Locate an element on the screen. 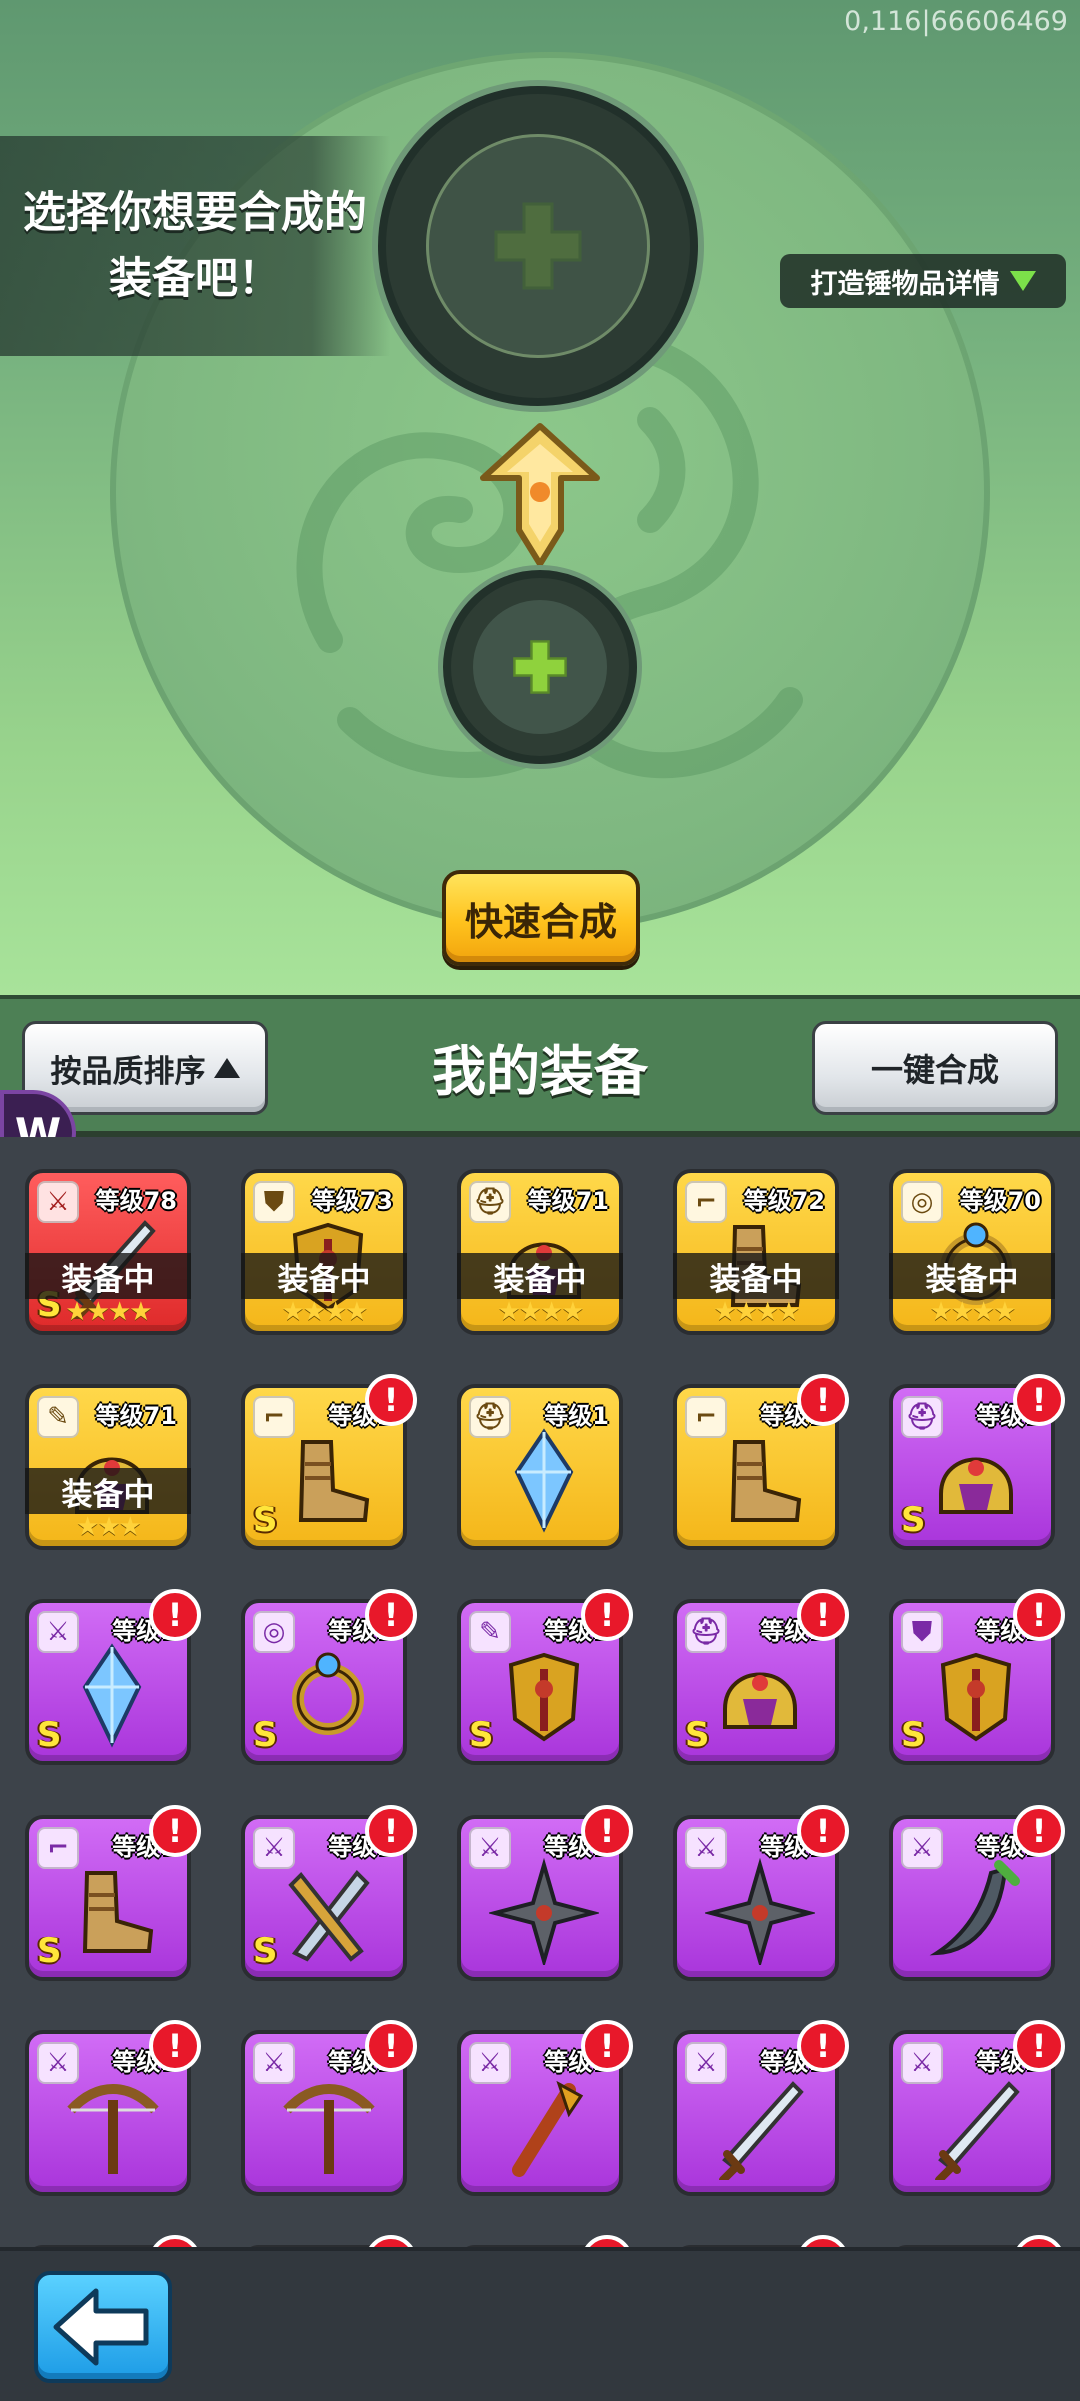 This screenshot has height=2401, width=1080. equipment-card: ◎ 等级1 S! is located at coordinates (329, 1677).